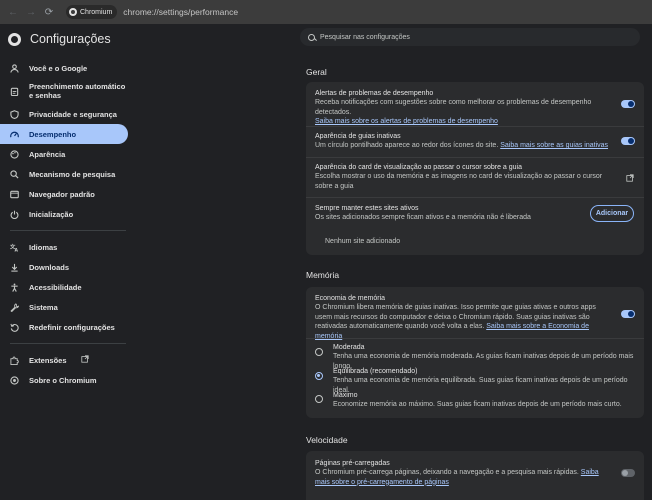 The height and width of the screenshot is (500, 652). What do you see at coordinates (47, 154) in the screenshot?
I see `sidebar-item-label: Aparência` at bounding box center [47, 154].